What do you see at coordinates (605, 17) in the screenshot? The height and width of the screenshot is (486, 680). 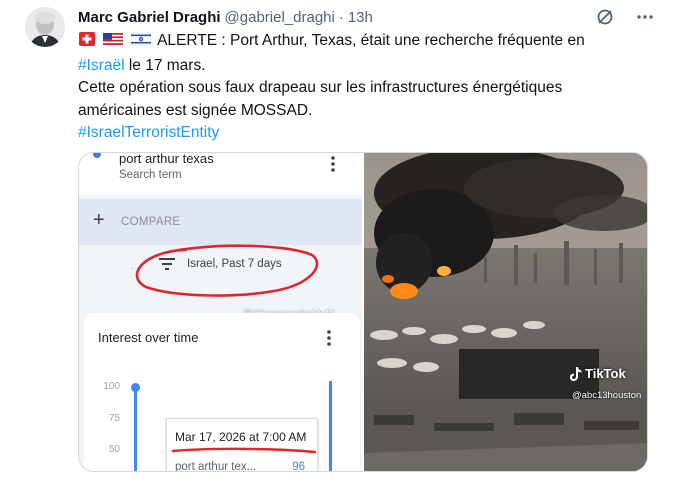 I see `grok-icon` at bounding box center [605, 17].